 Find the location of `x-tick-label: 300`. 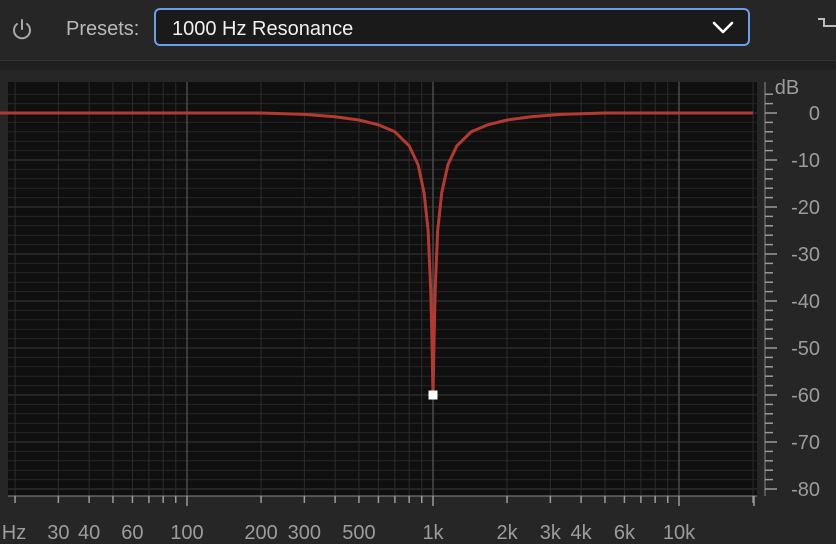

x-tick-label: 300 is located at coordinates (304, 533).